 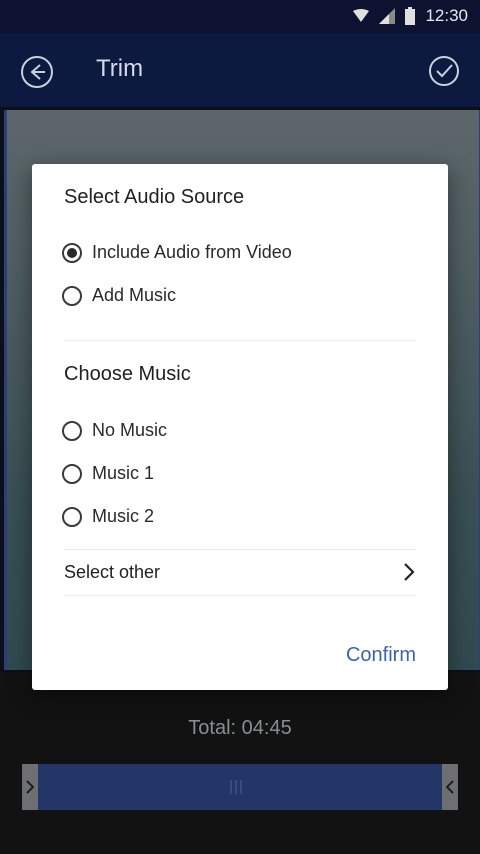 I want to click on radio-include-audio: Include Audio from Video, so click(x=177, y=252).